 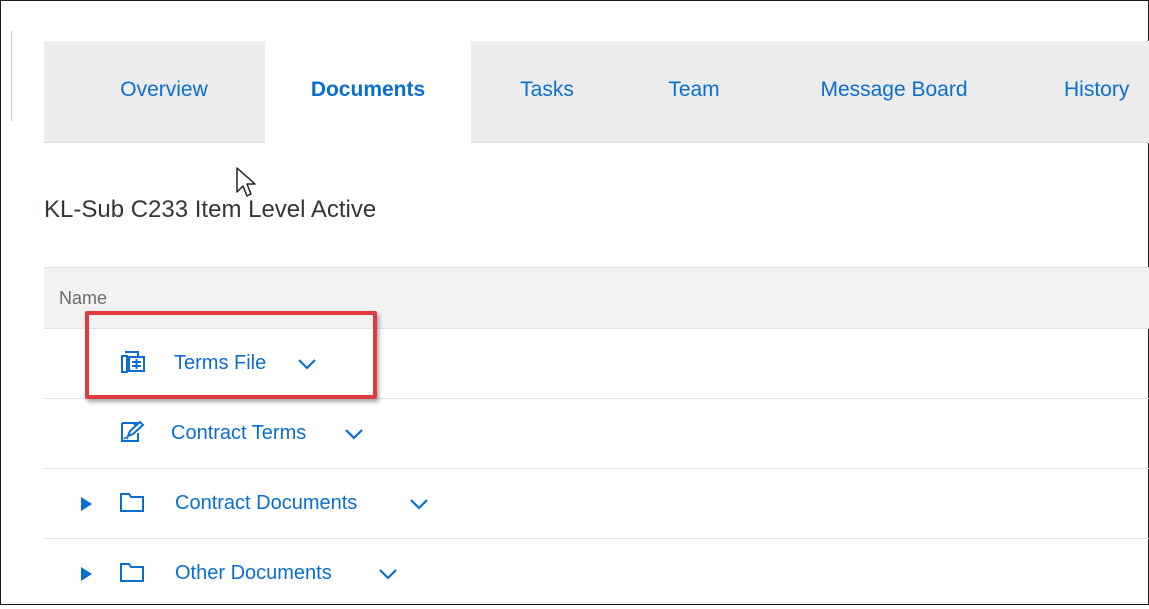 I want to click on tab-tasks: Tasks, so click(x=547, y=92).